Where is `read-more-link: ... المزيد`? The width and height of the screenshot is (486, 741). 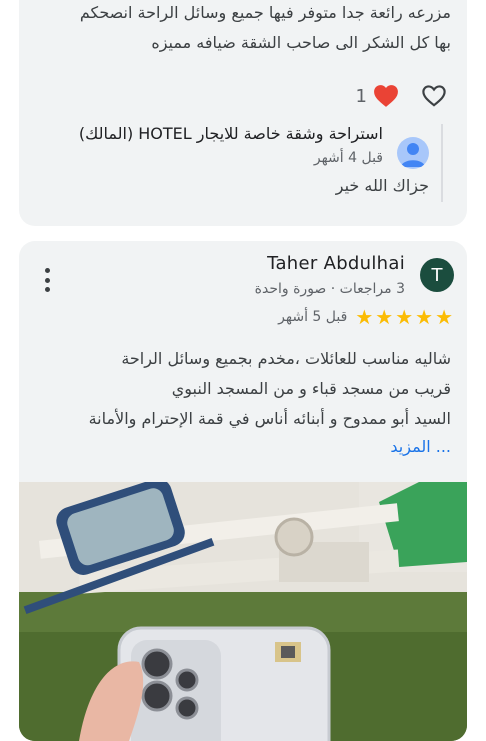
read-more-link: ... المزيد is located at coordinates (420, 446).